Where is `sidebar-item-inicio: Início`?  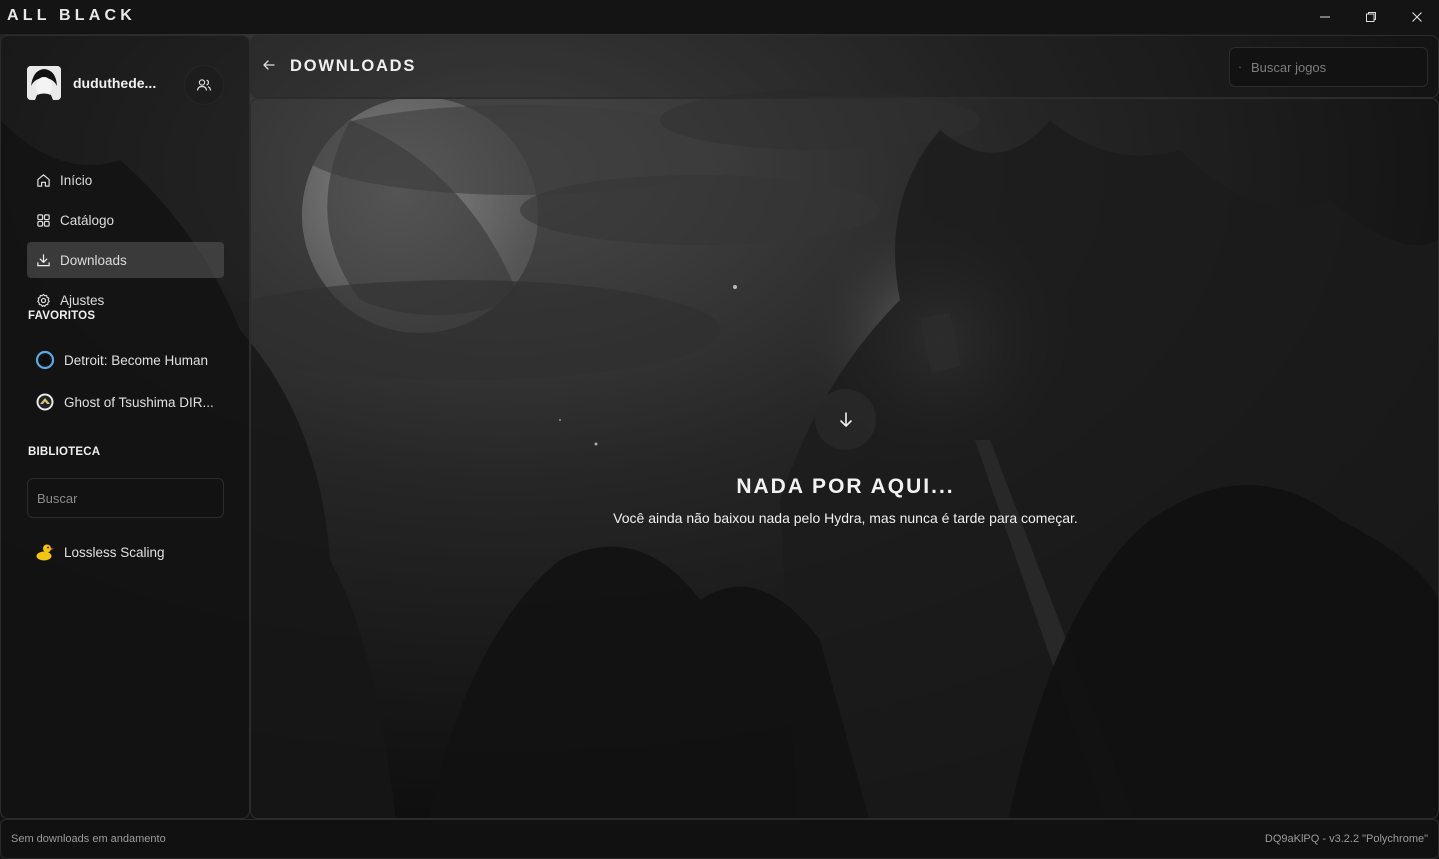
sidebar-item-inicio: Início is located at coordinates (125, 180).